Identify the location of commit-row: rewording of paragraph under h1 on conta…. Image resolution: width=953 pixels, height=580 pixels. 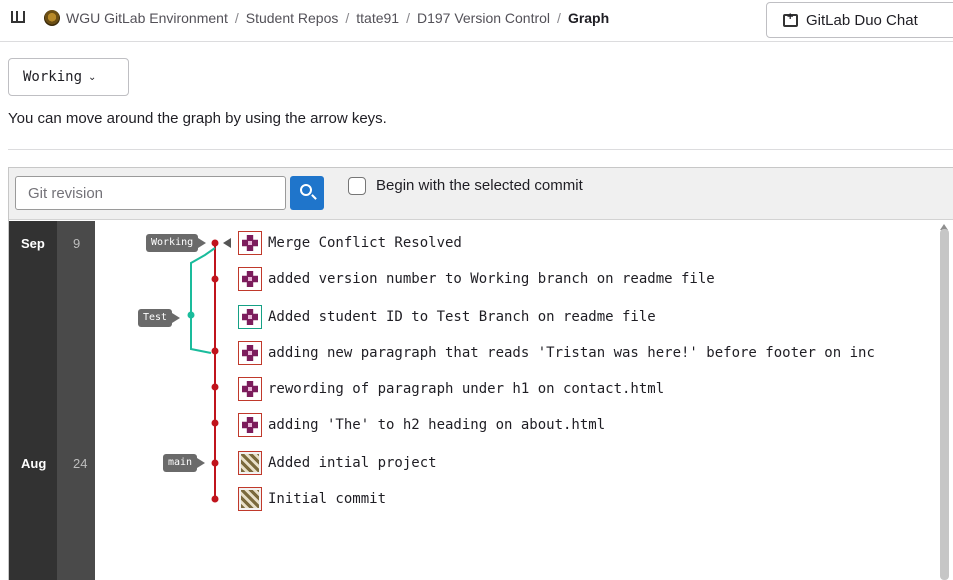
(451, 389).